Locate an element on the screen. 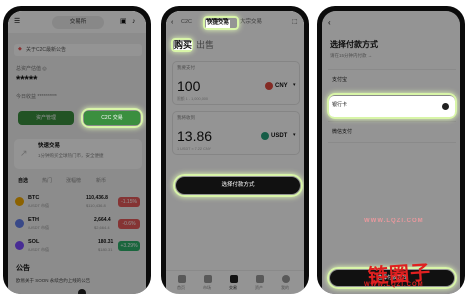 This screenshot has width=470, height=294. tab-new: 新币 is located at coordinates (101, 181).